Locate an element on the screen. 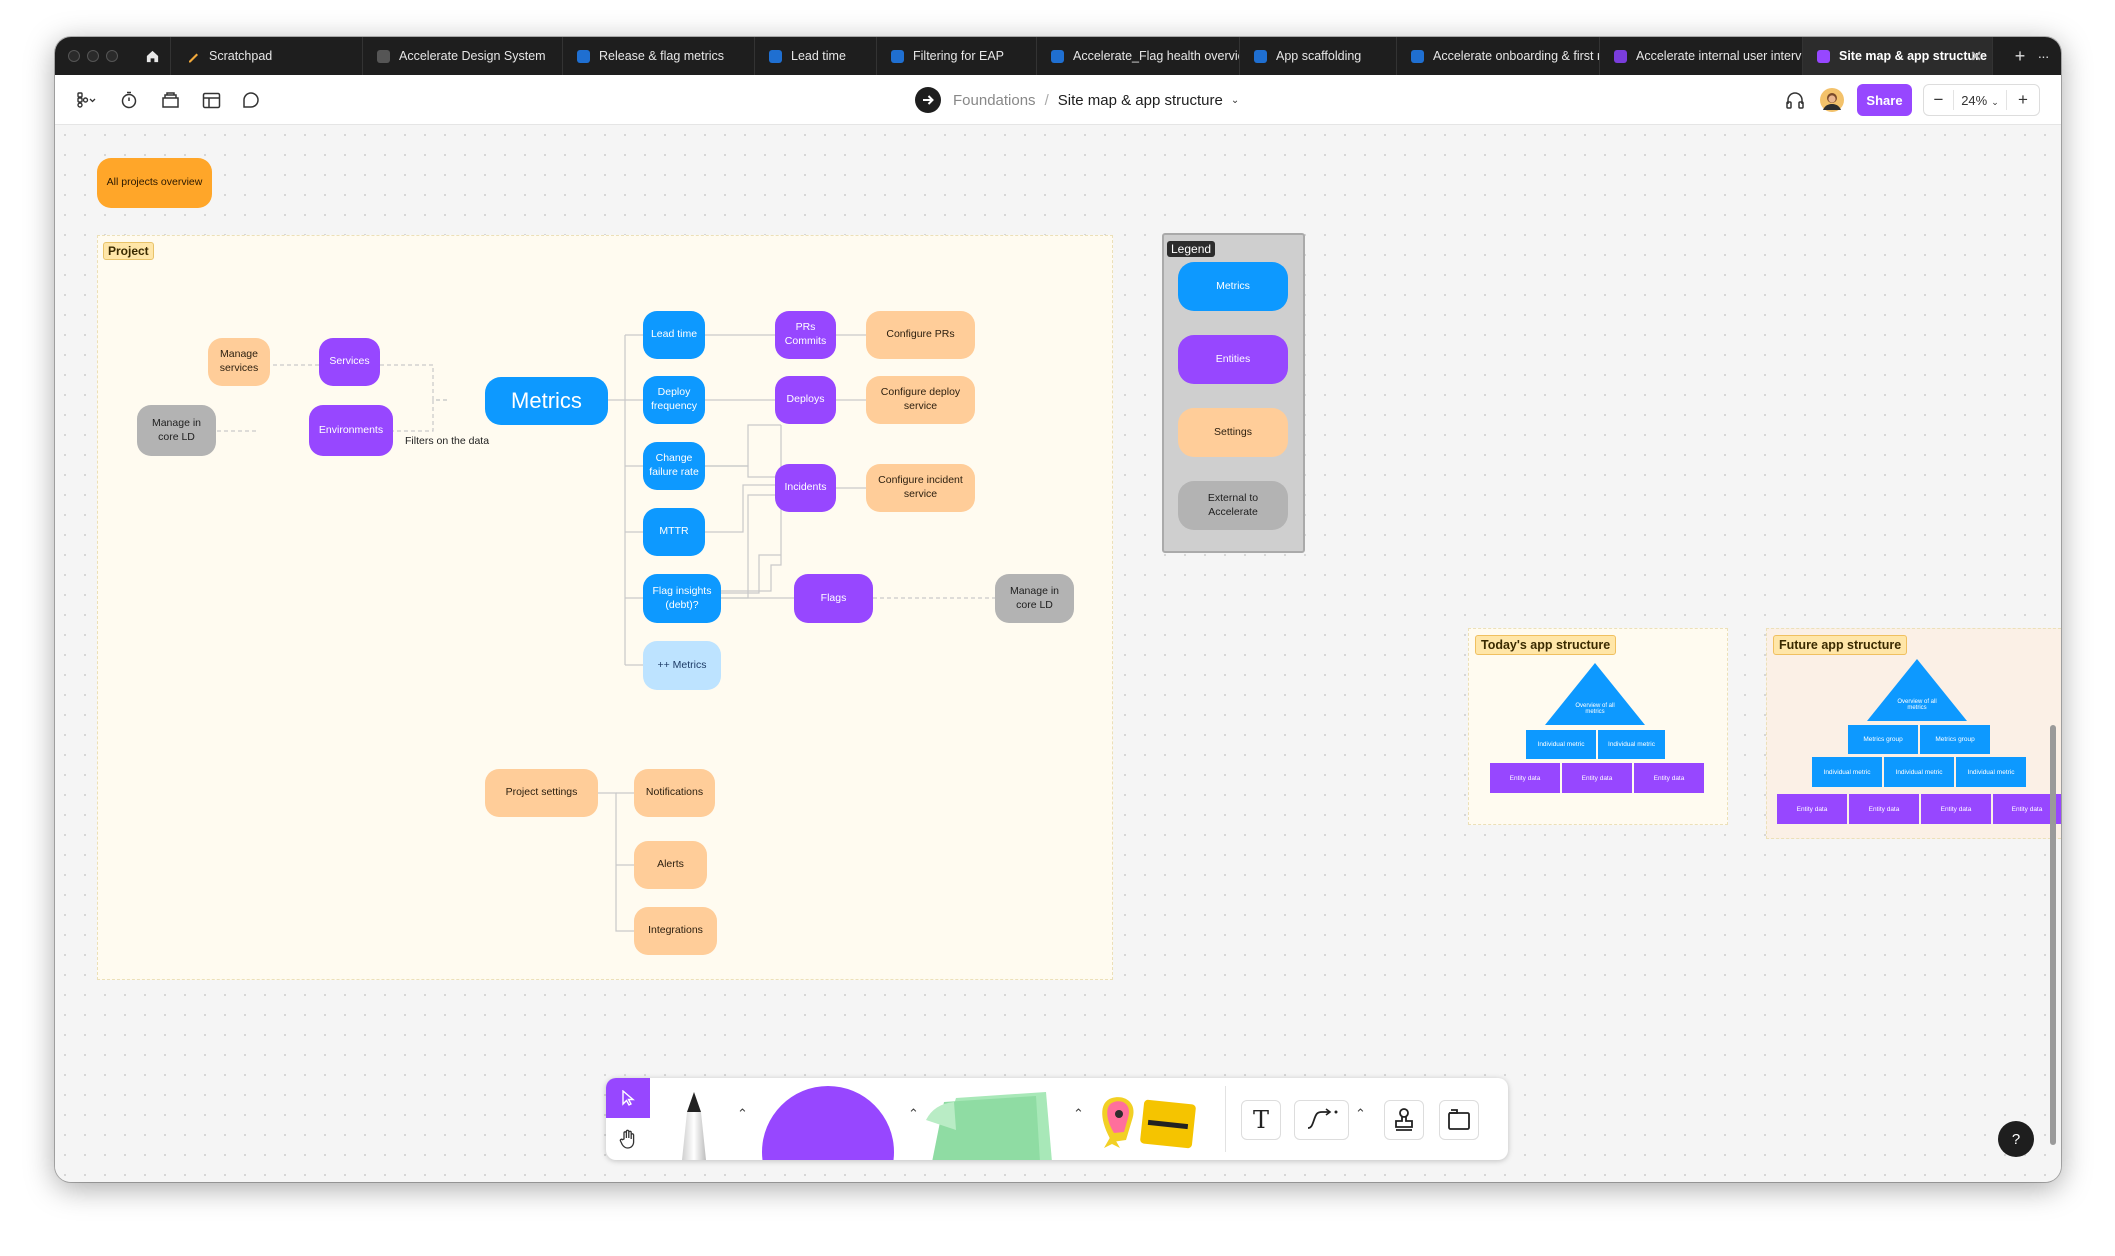  project-settings-node: Project settings is located at coordinates (541, 793).